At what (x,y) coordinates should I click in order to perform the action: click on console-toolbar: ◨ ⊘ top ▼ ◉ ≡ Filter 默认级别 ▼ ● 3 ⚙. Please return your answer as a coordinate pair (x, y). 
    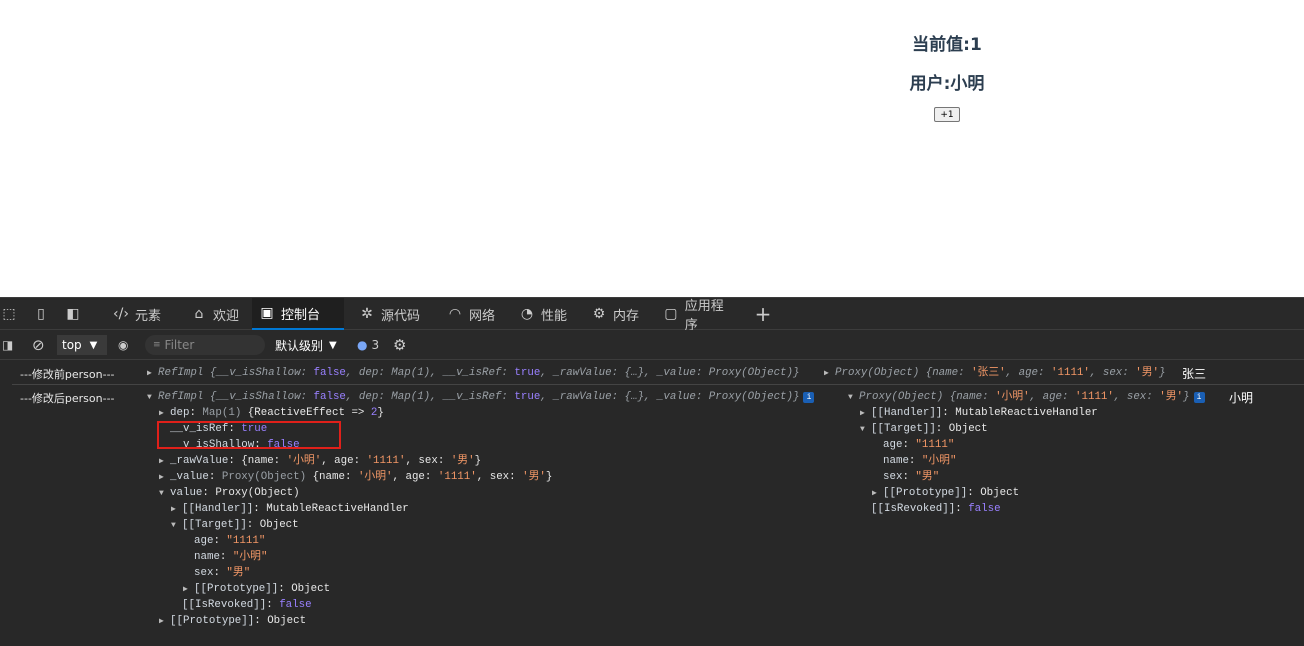
    Looking at the image, I should click on (652, 345).